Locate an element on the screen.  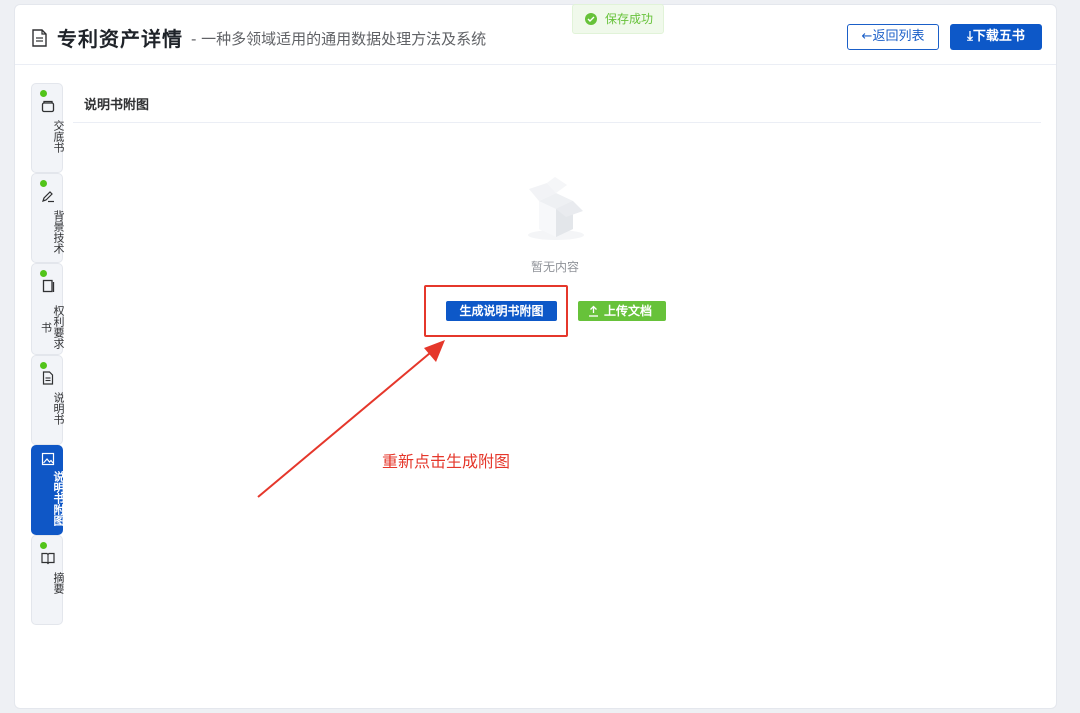
save-success-toast: 保存成功 is located at coordinates (618, 19).